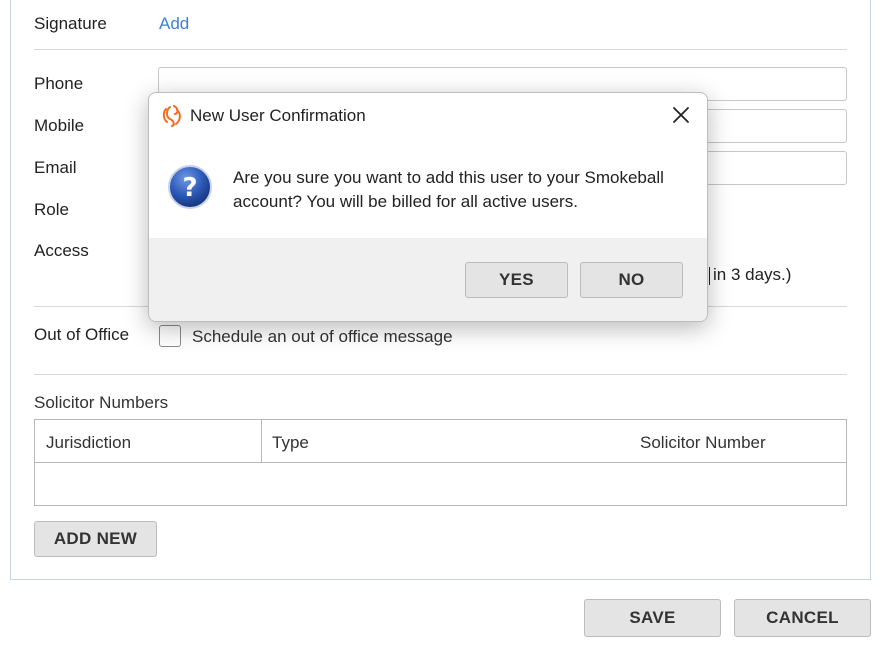 This screenshot has height=645, width=886. Describe the element at coordinates (428, 279) in the screenshot. I see `dialog-footer: YES NO` at that location.